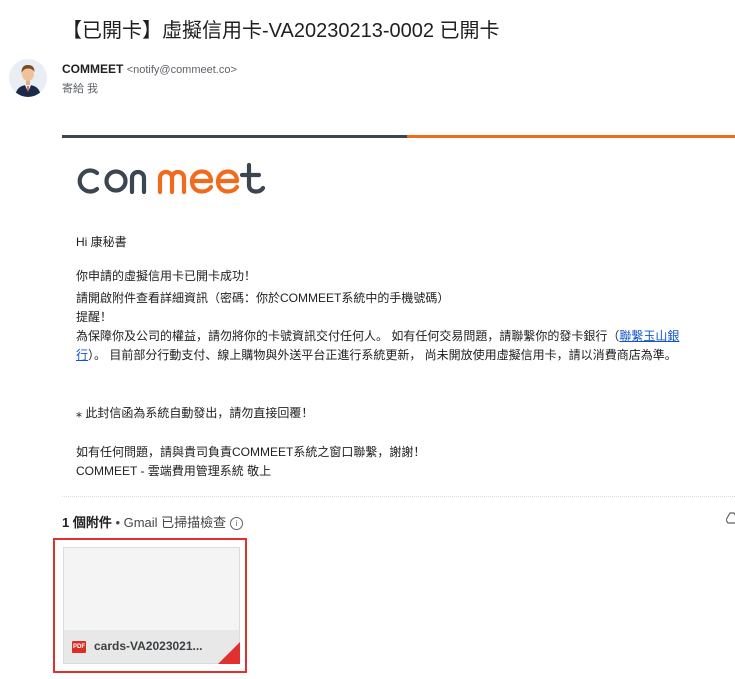 This screenshot has height=679, width=735. Describe the element at coordinates (234, 136) in the screenshot. I see `header-bar-dark` at that location.